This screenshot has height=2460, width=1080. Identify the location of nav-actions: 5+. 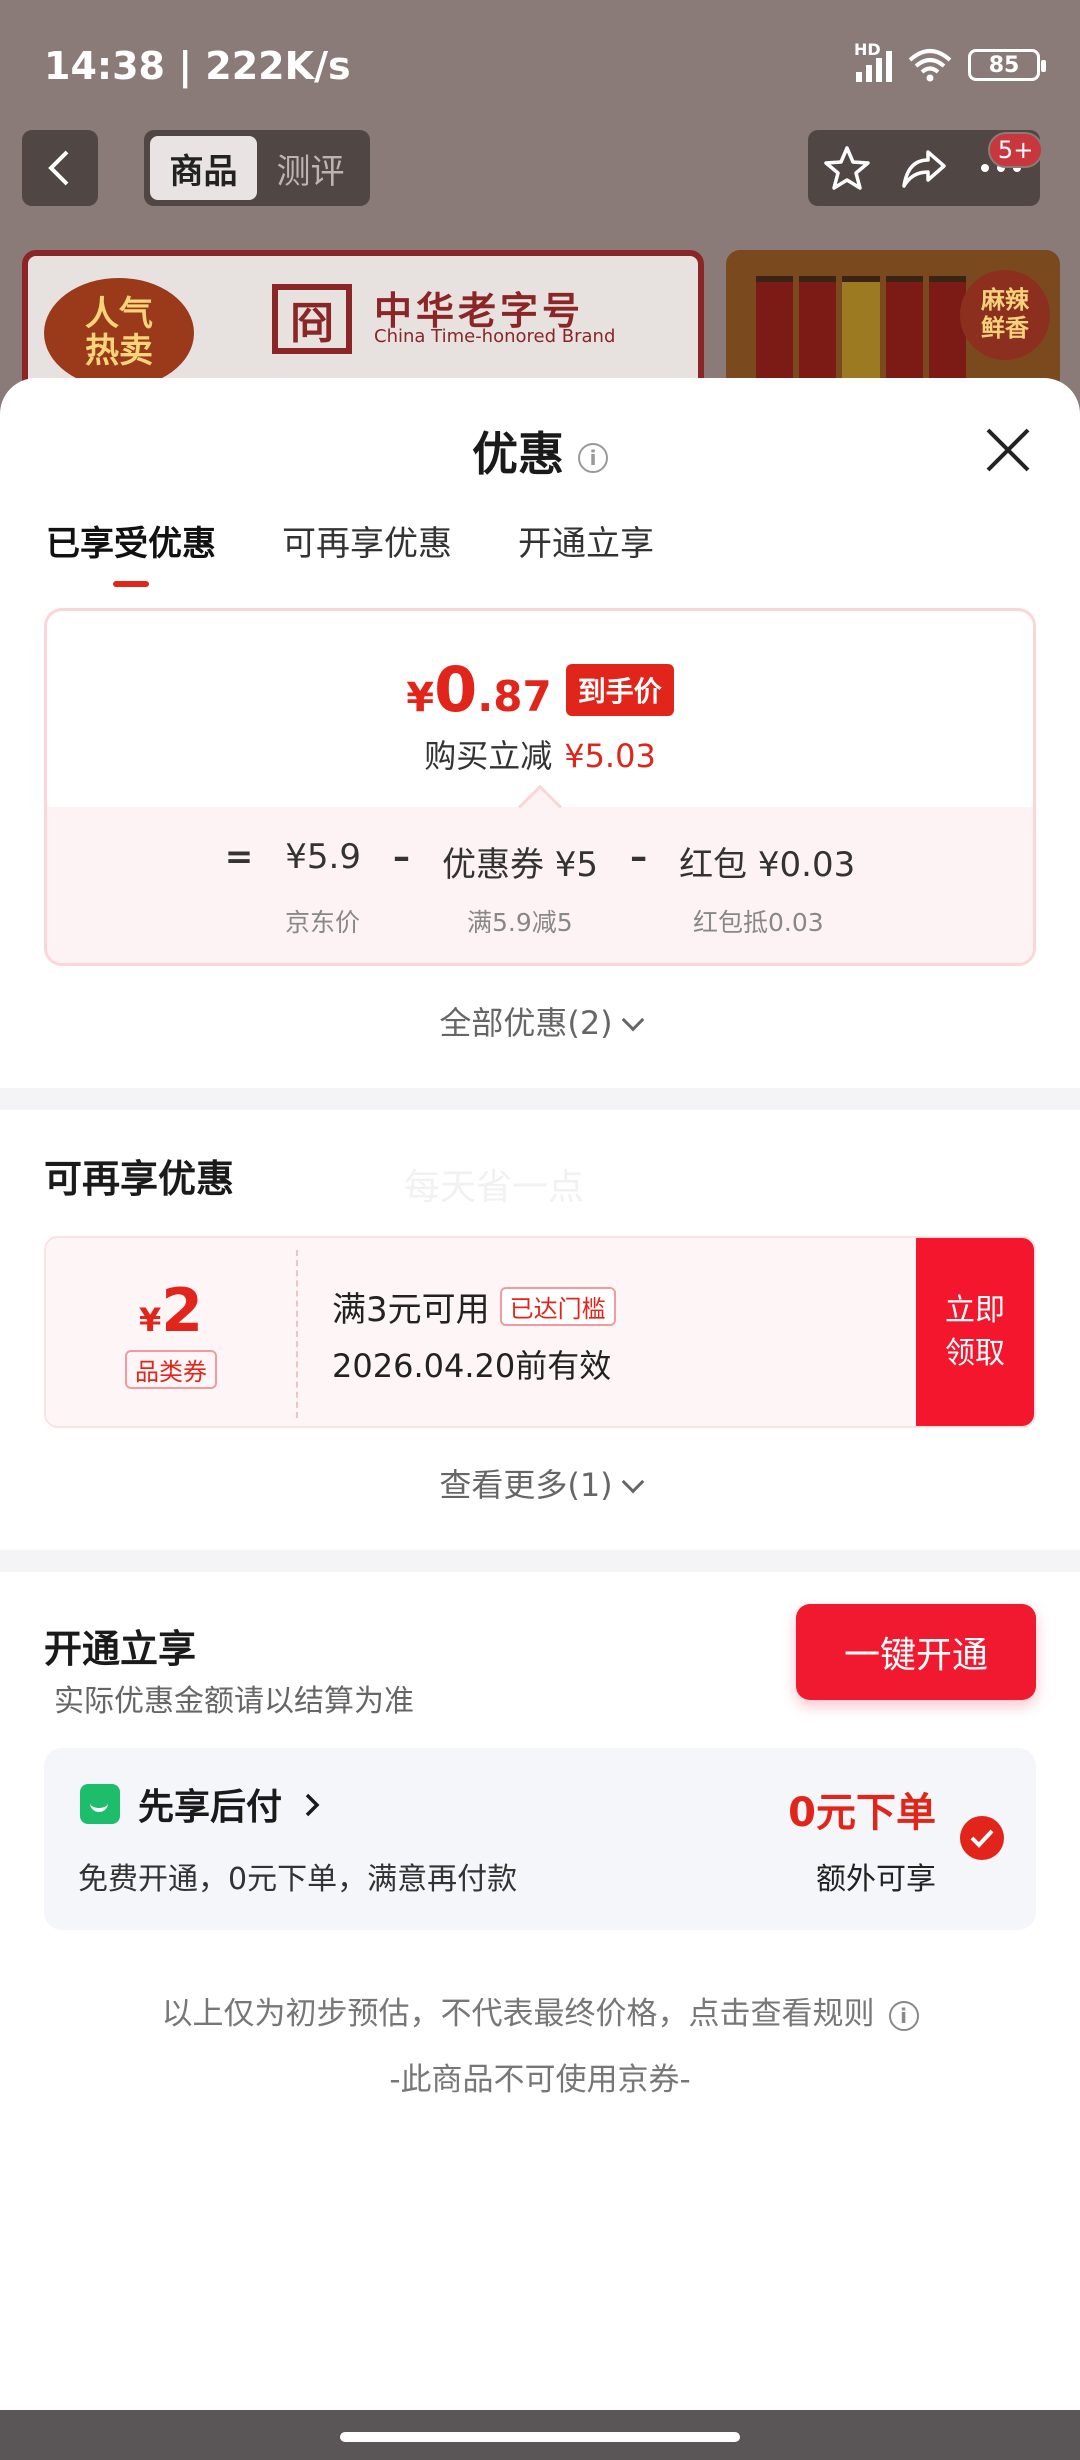
(926, 168).